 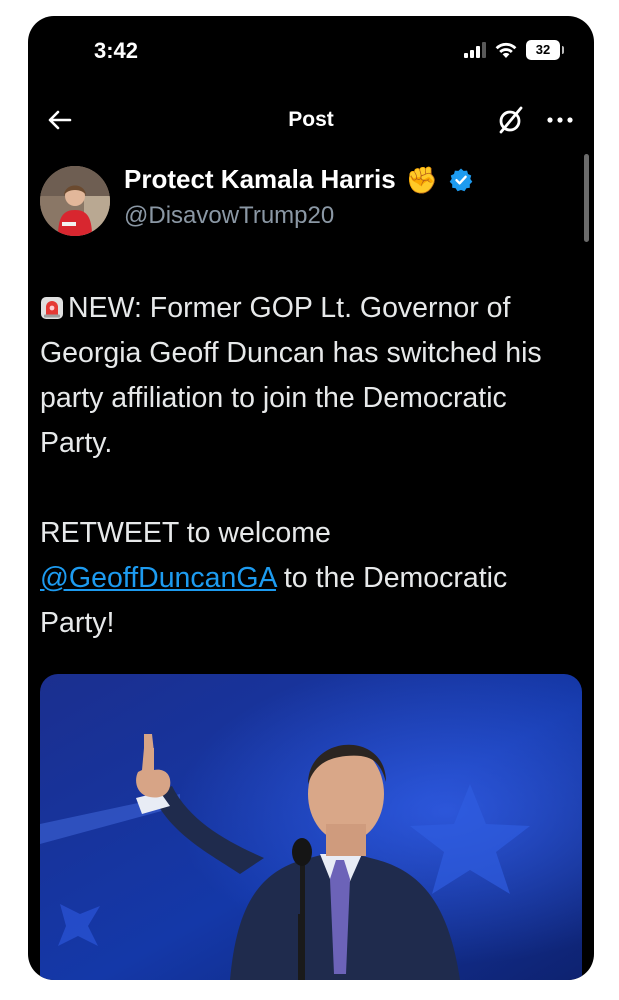 What do you see at coordinates (229, 216) in the screenshot?
I see `author-handle: @DisavowTrump20` at bounding box center [229, 216].